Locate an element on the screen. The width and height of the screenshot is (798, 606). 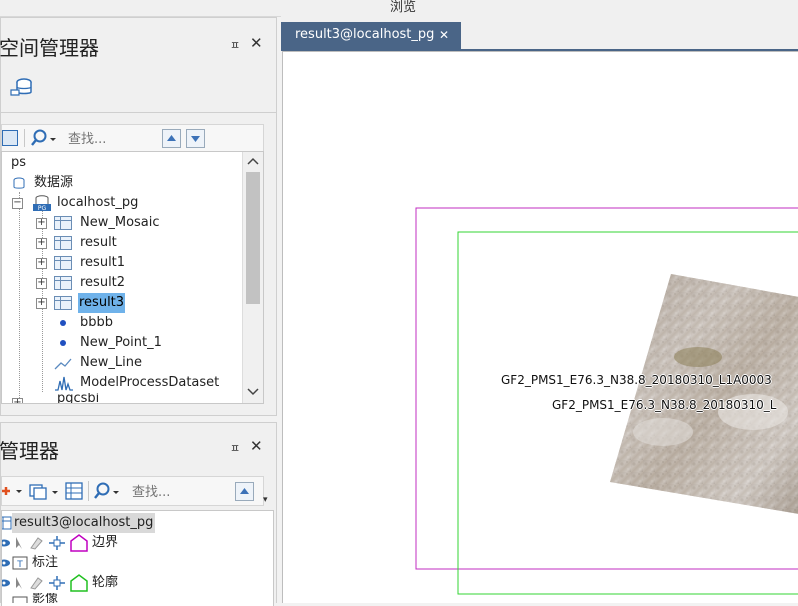
tree-dataset-label: New_Point_1 is located at coordinates (121, 342).